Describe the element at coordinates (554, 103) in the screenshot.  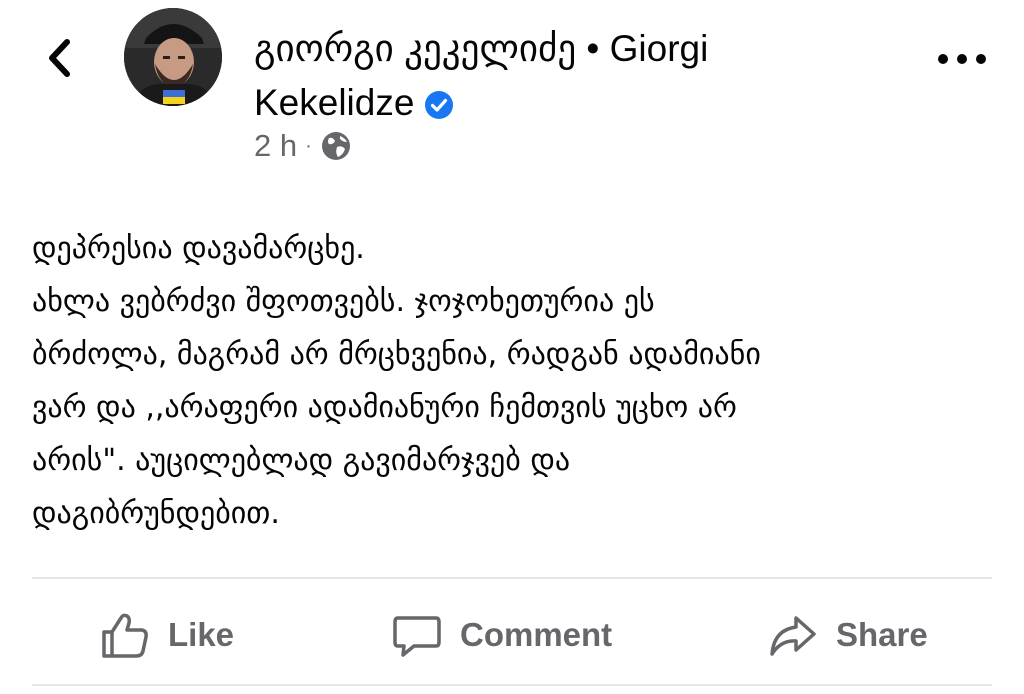
I see `author-name-line2-wrapper: Kekelidze` at that location.